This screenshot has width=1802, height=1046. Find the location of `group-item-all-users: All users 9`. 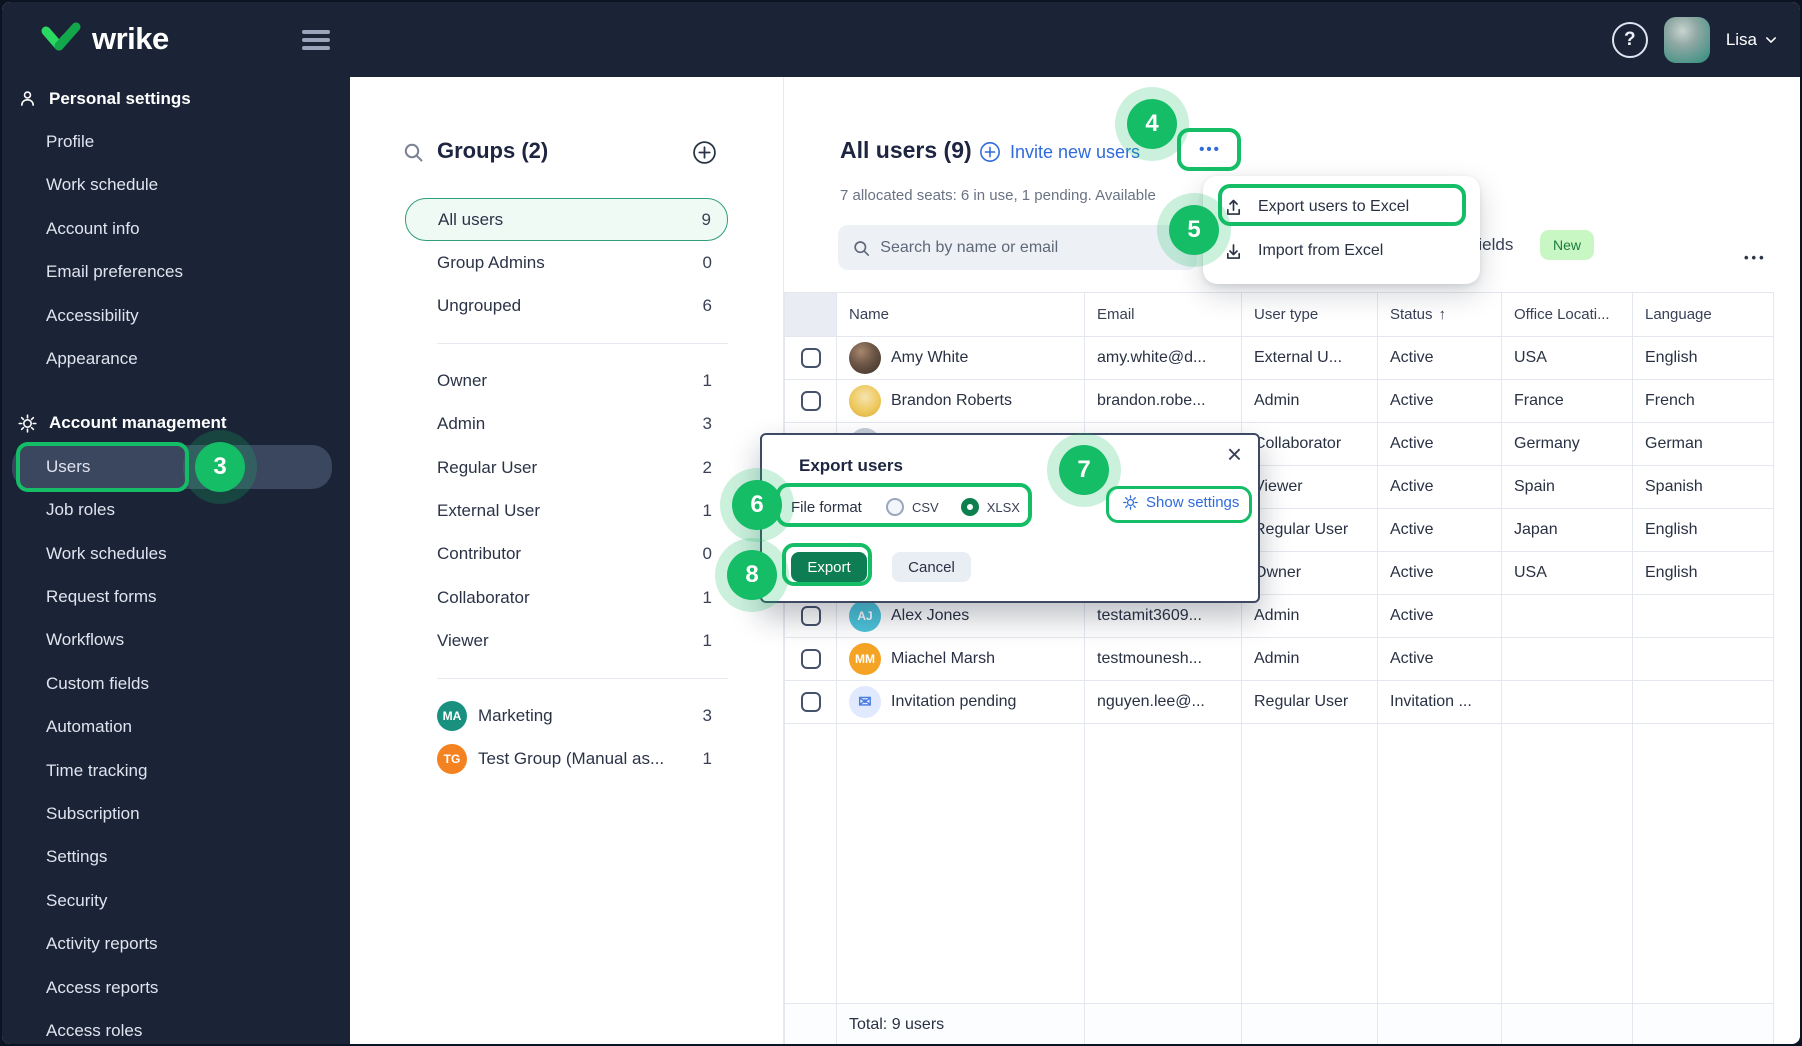

group-item-all-users: All users 9 is located at coordinates (566, 220).